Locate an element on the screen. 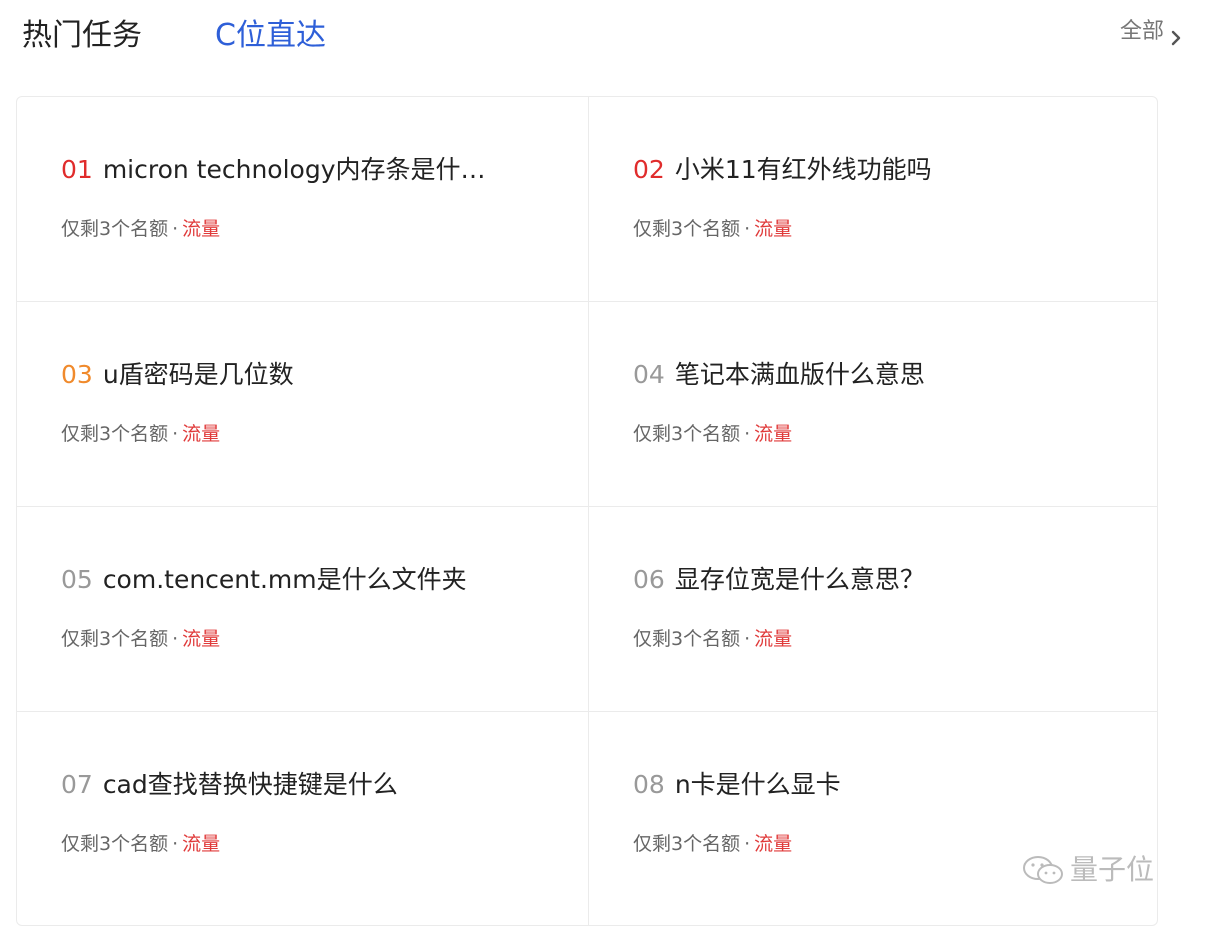  task-title: 04 笔记本满血版什么意思 is located at coordinates (873, 375).